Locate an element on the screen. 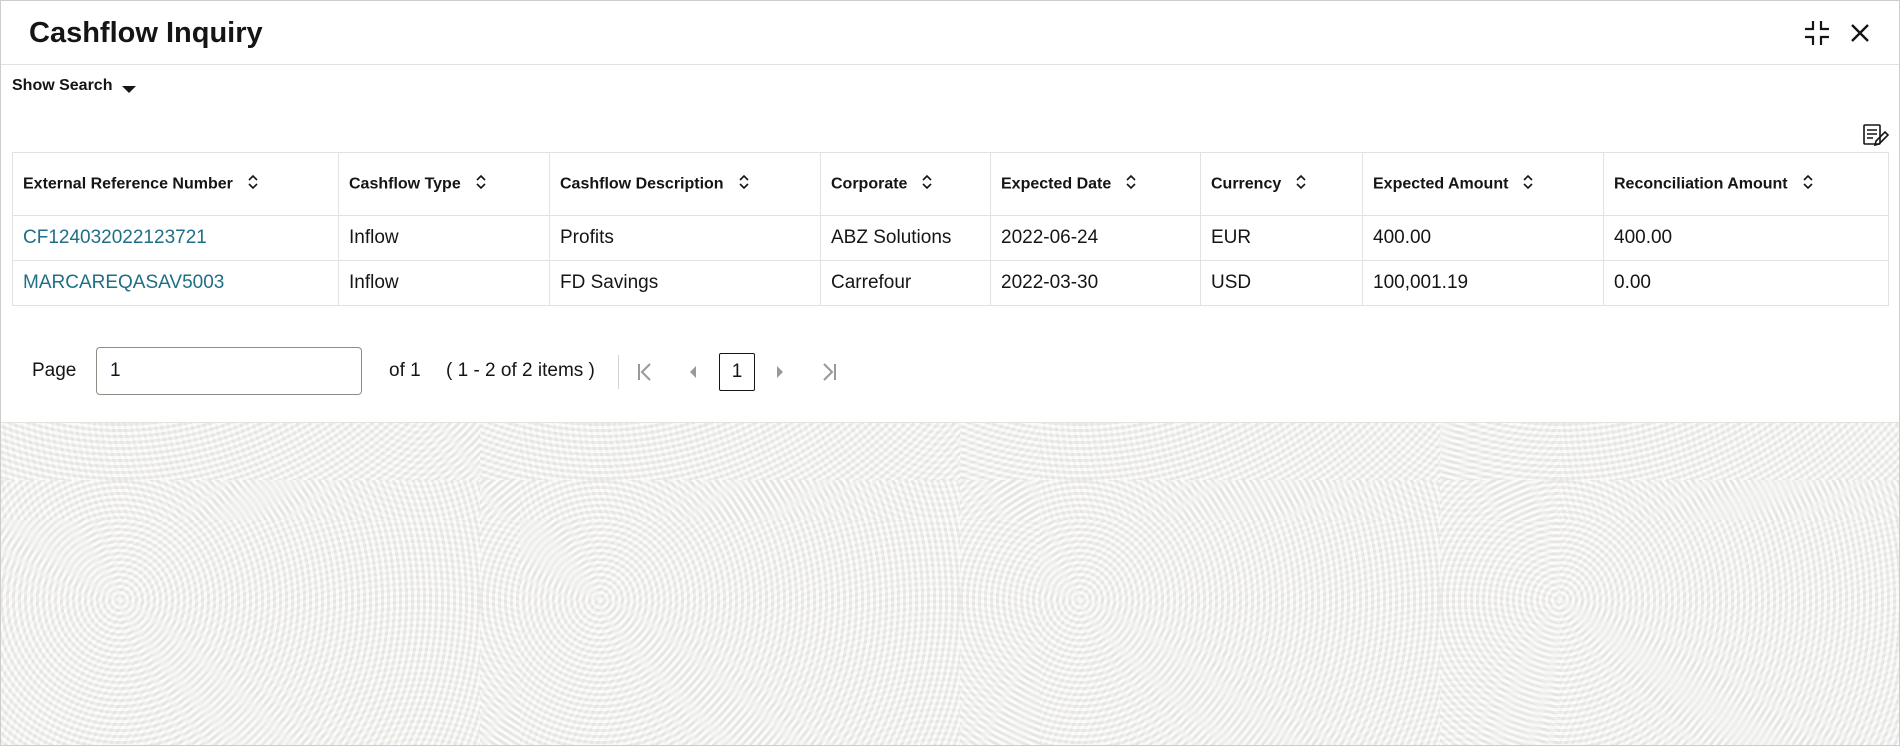  cashflow-description-cell: Profits is located at coordinates (685, 238).